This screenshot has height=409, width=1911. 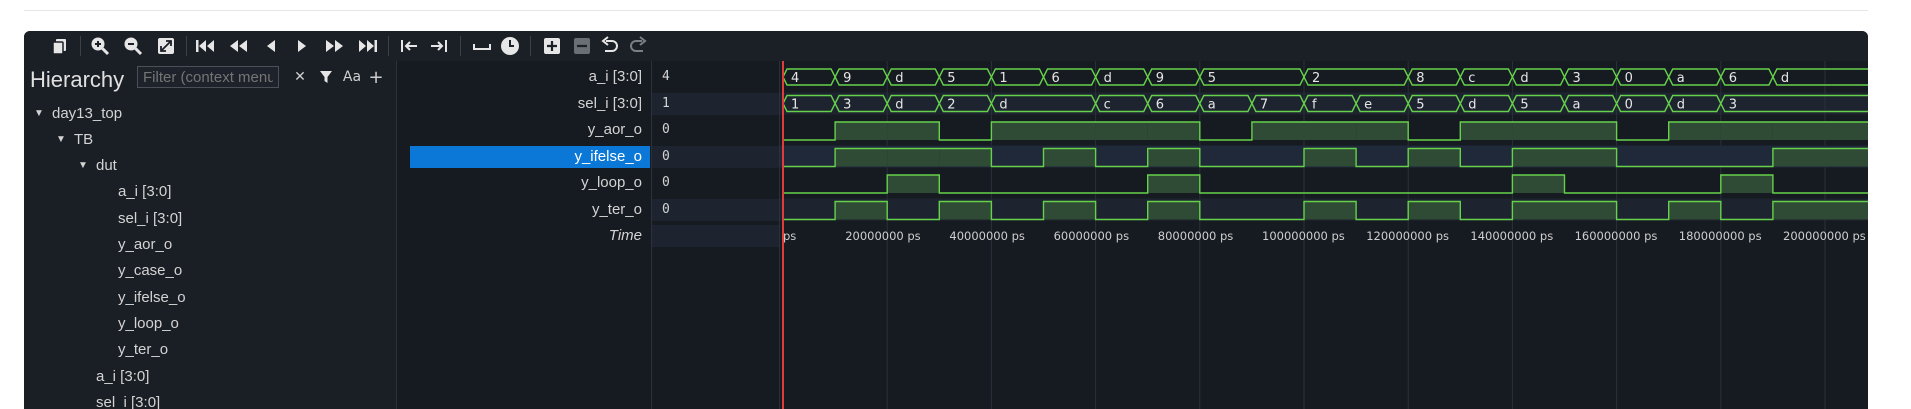 I want to click on zoom-out-icon, so click(x=133, y=46).